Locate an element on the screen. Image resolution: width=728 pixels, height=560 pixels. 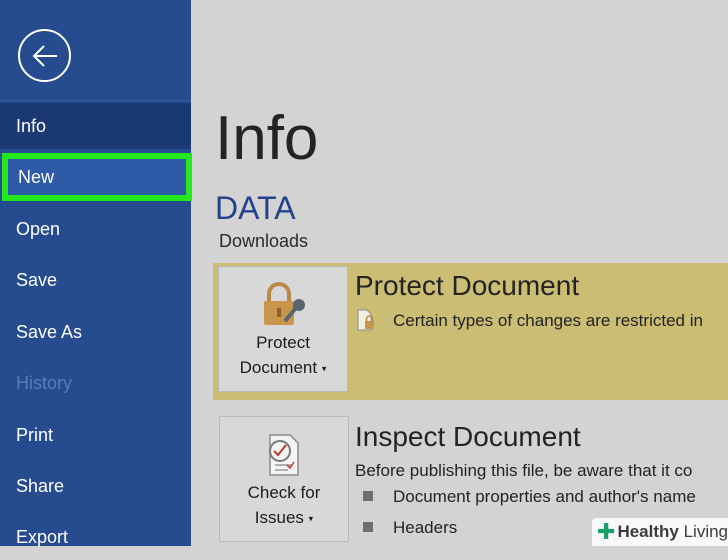
watermark-brand-bold: Healthy is located at coordinates (648, 531).